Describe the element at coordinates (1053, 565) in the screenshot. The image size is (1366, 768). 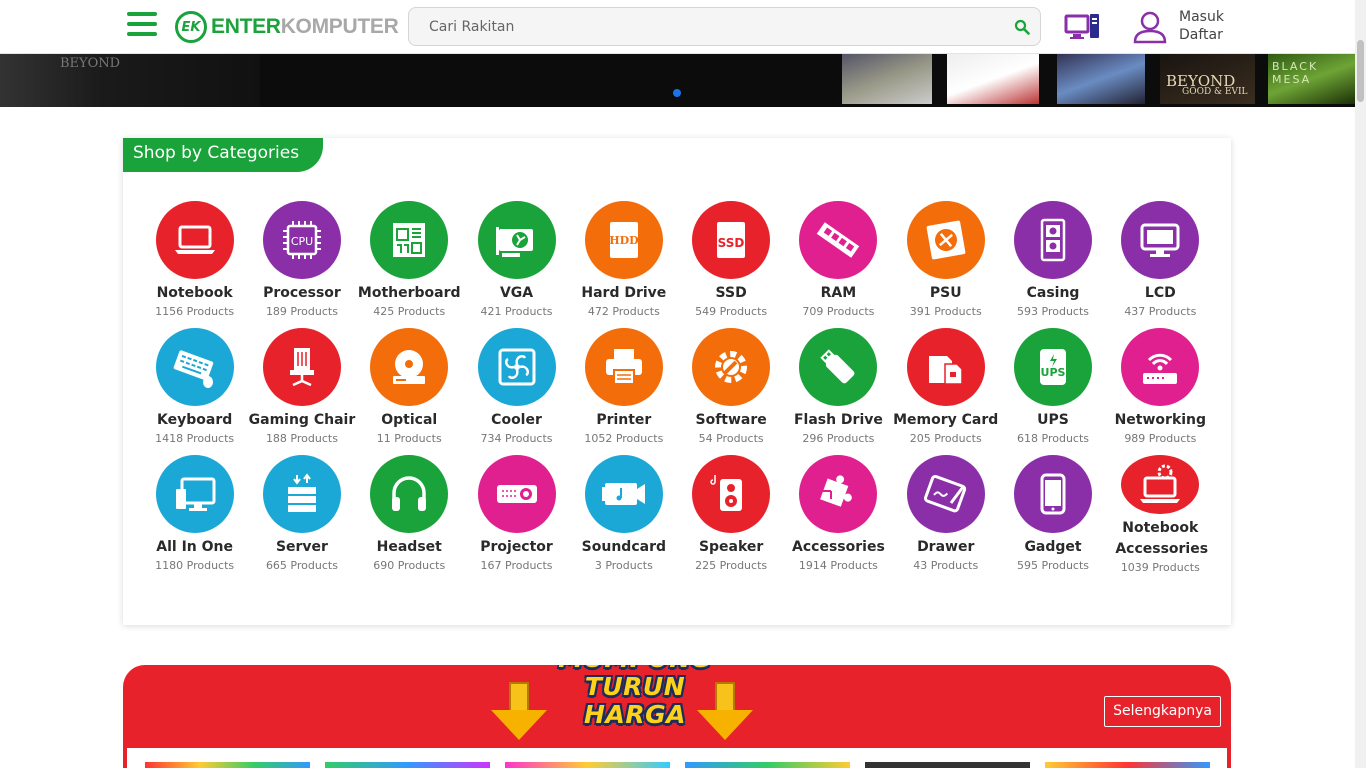
I see `category-count: 595 Products` at that location.